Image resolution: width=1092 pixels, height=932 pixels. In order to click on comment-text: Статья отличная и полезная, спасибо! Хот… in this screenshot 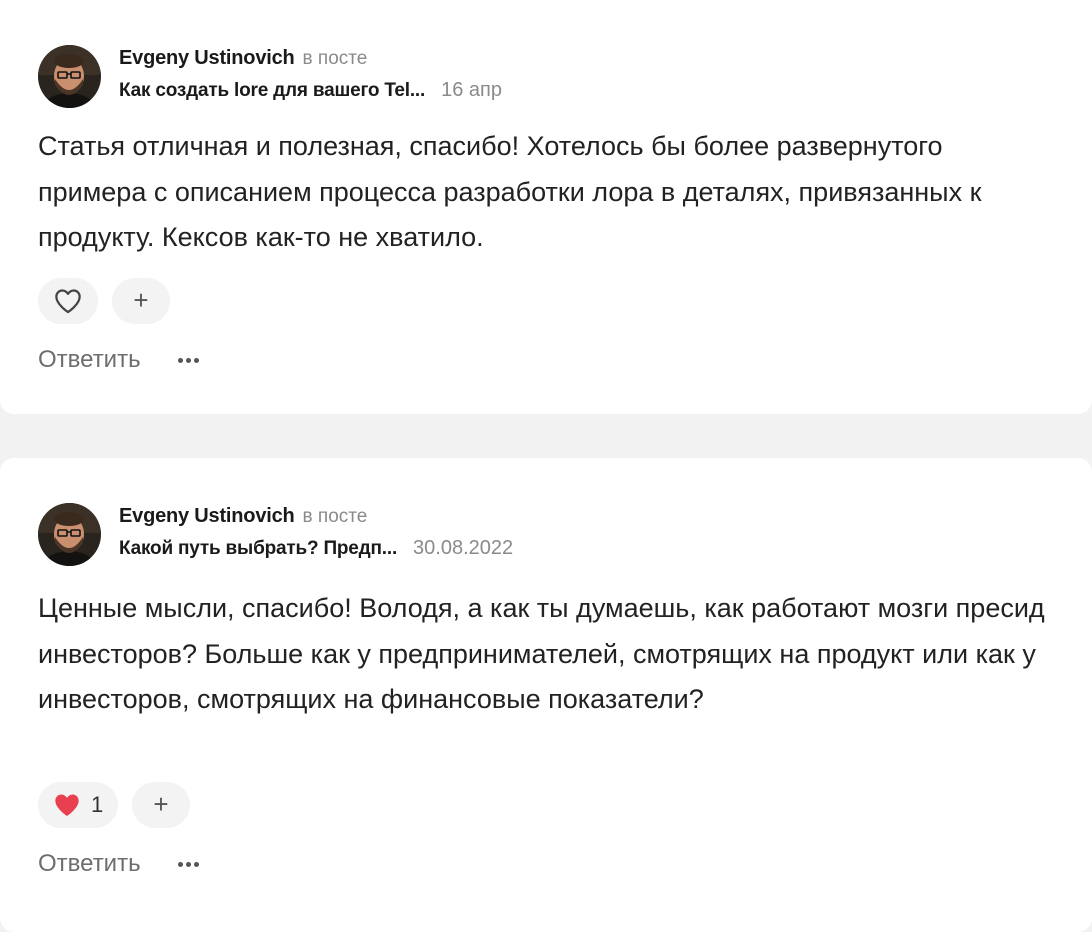, I will do `click(510, 191)`.